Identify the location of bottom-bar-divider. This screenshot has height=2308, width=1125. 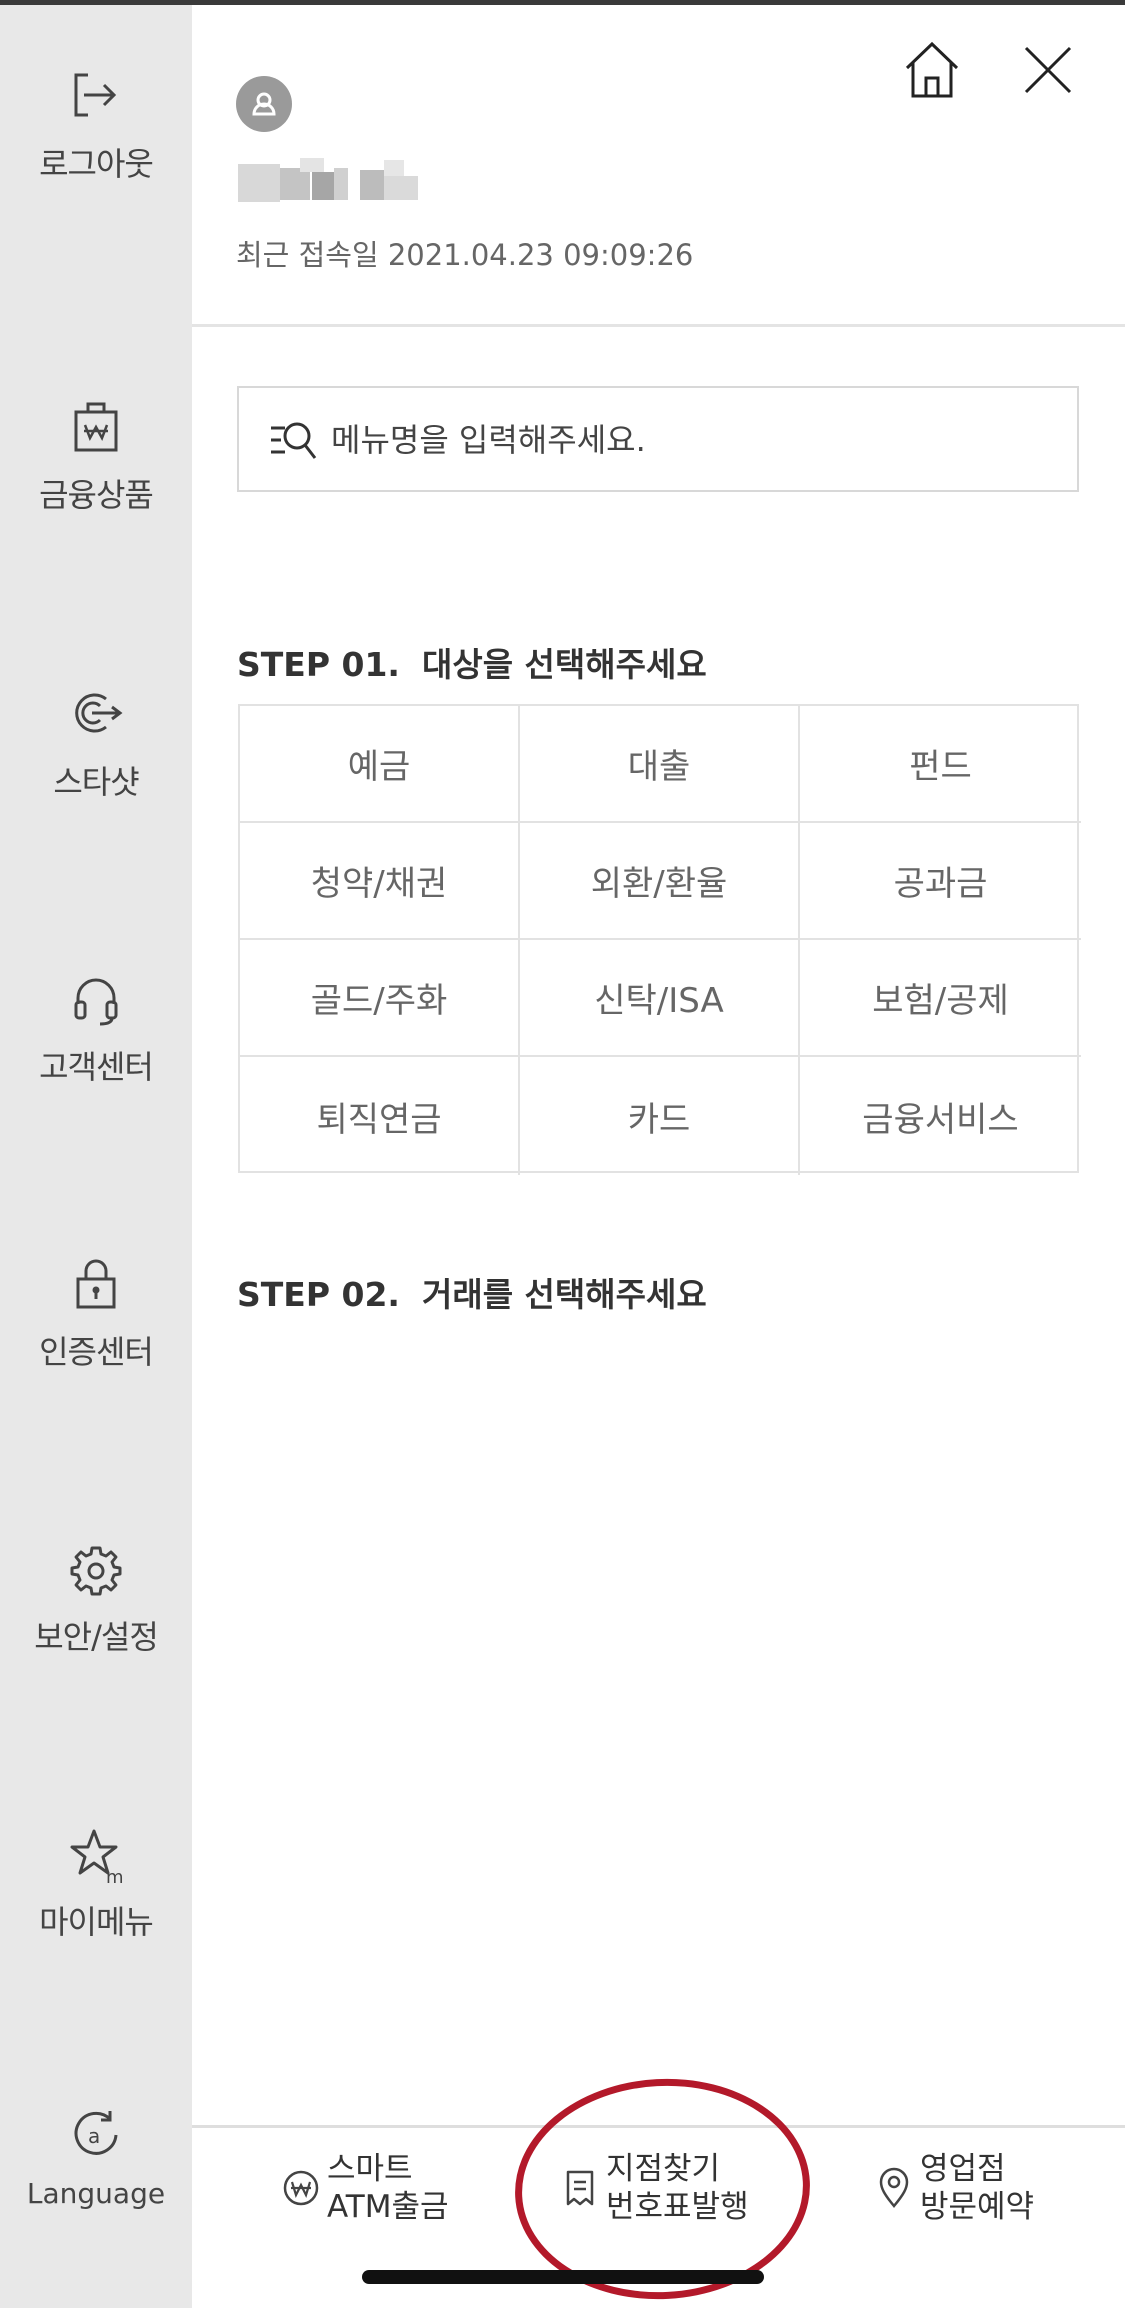
(658, 2126).